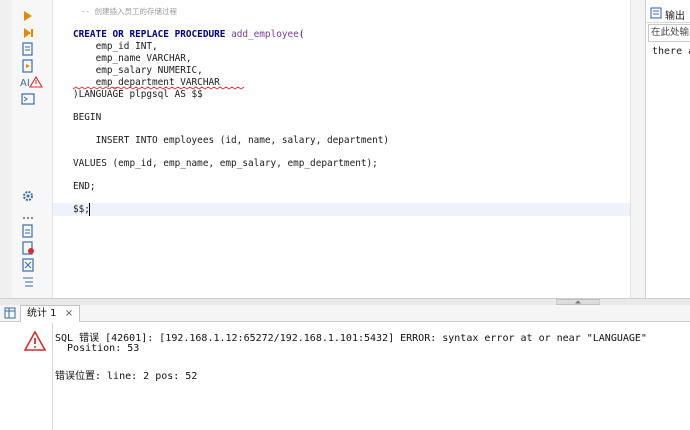 This screenshot has width=690, height=430. What do you see at coordinates (87, 117) in the screenshot?
I see `code-line-7: BEGIN` at bounding box center [87, 117].